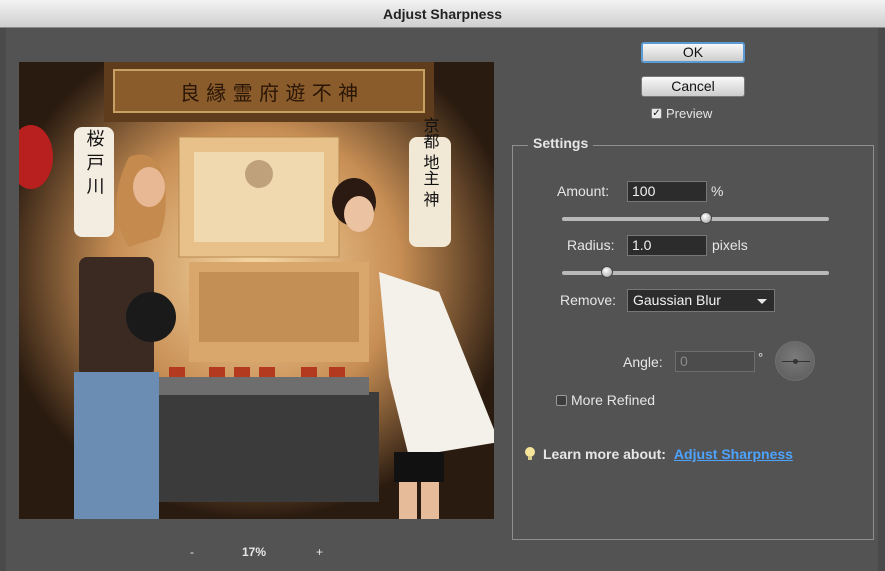  I want to click on lantern-left-text: 桜 戸 川, so click(94, 162).